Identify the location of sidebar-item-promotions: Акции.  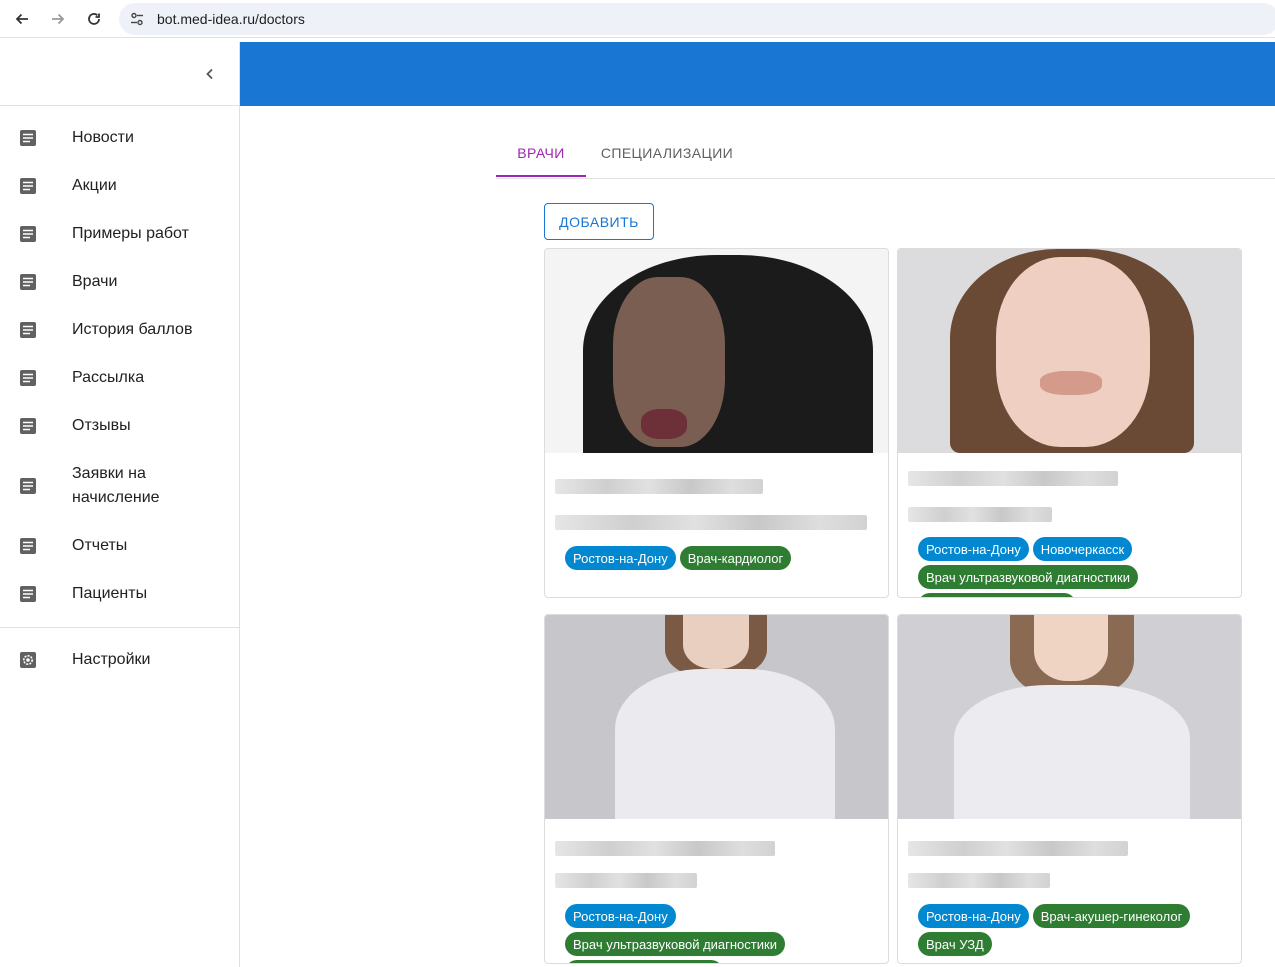
(119, 186).